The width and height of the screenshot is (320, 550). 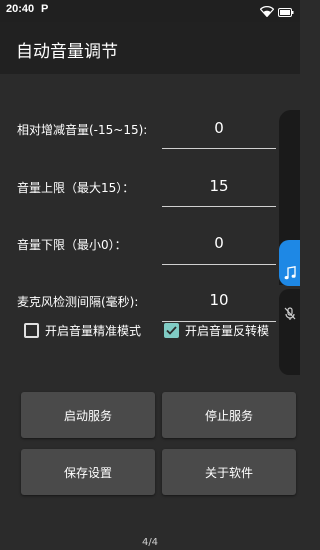 I want to click on save-settings-button: 保存设置, so click(x=88, y=472).